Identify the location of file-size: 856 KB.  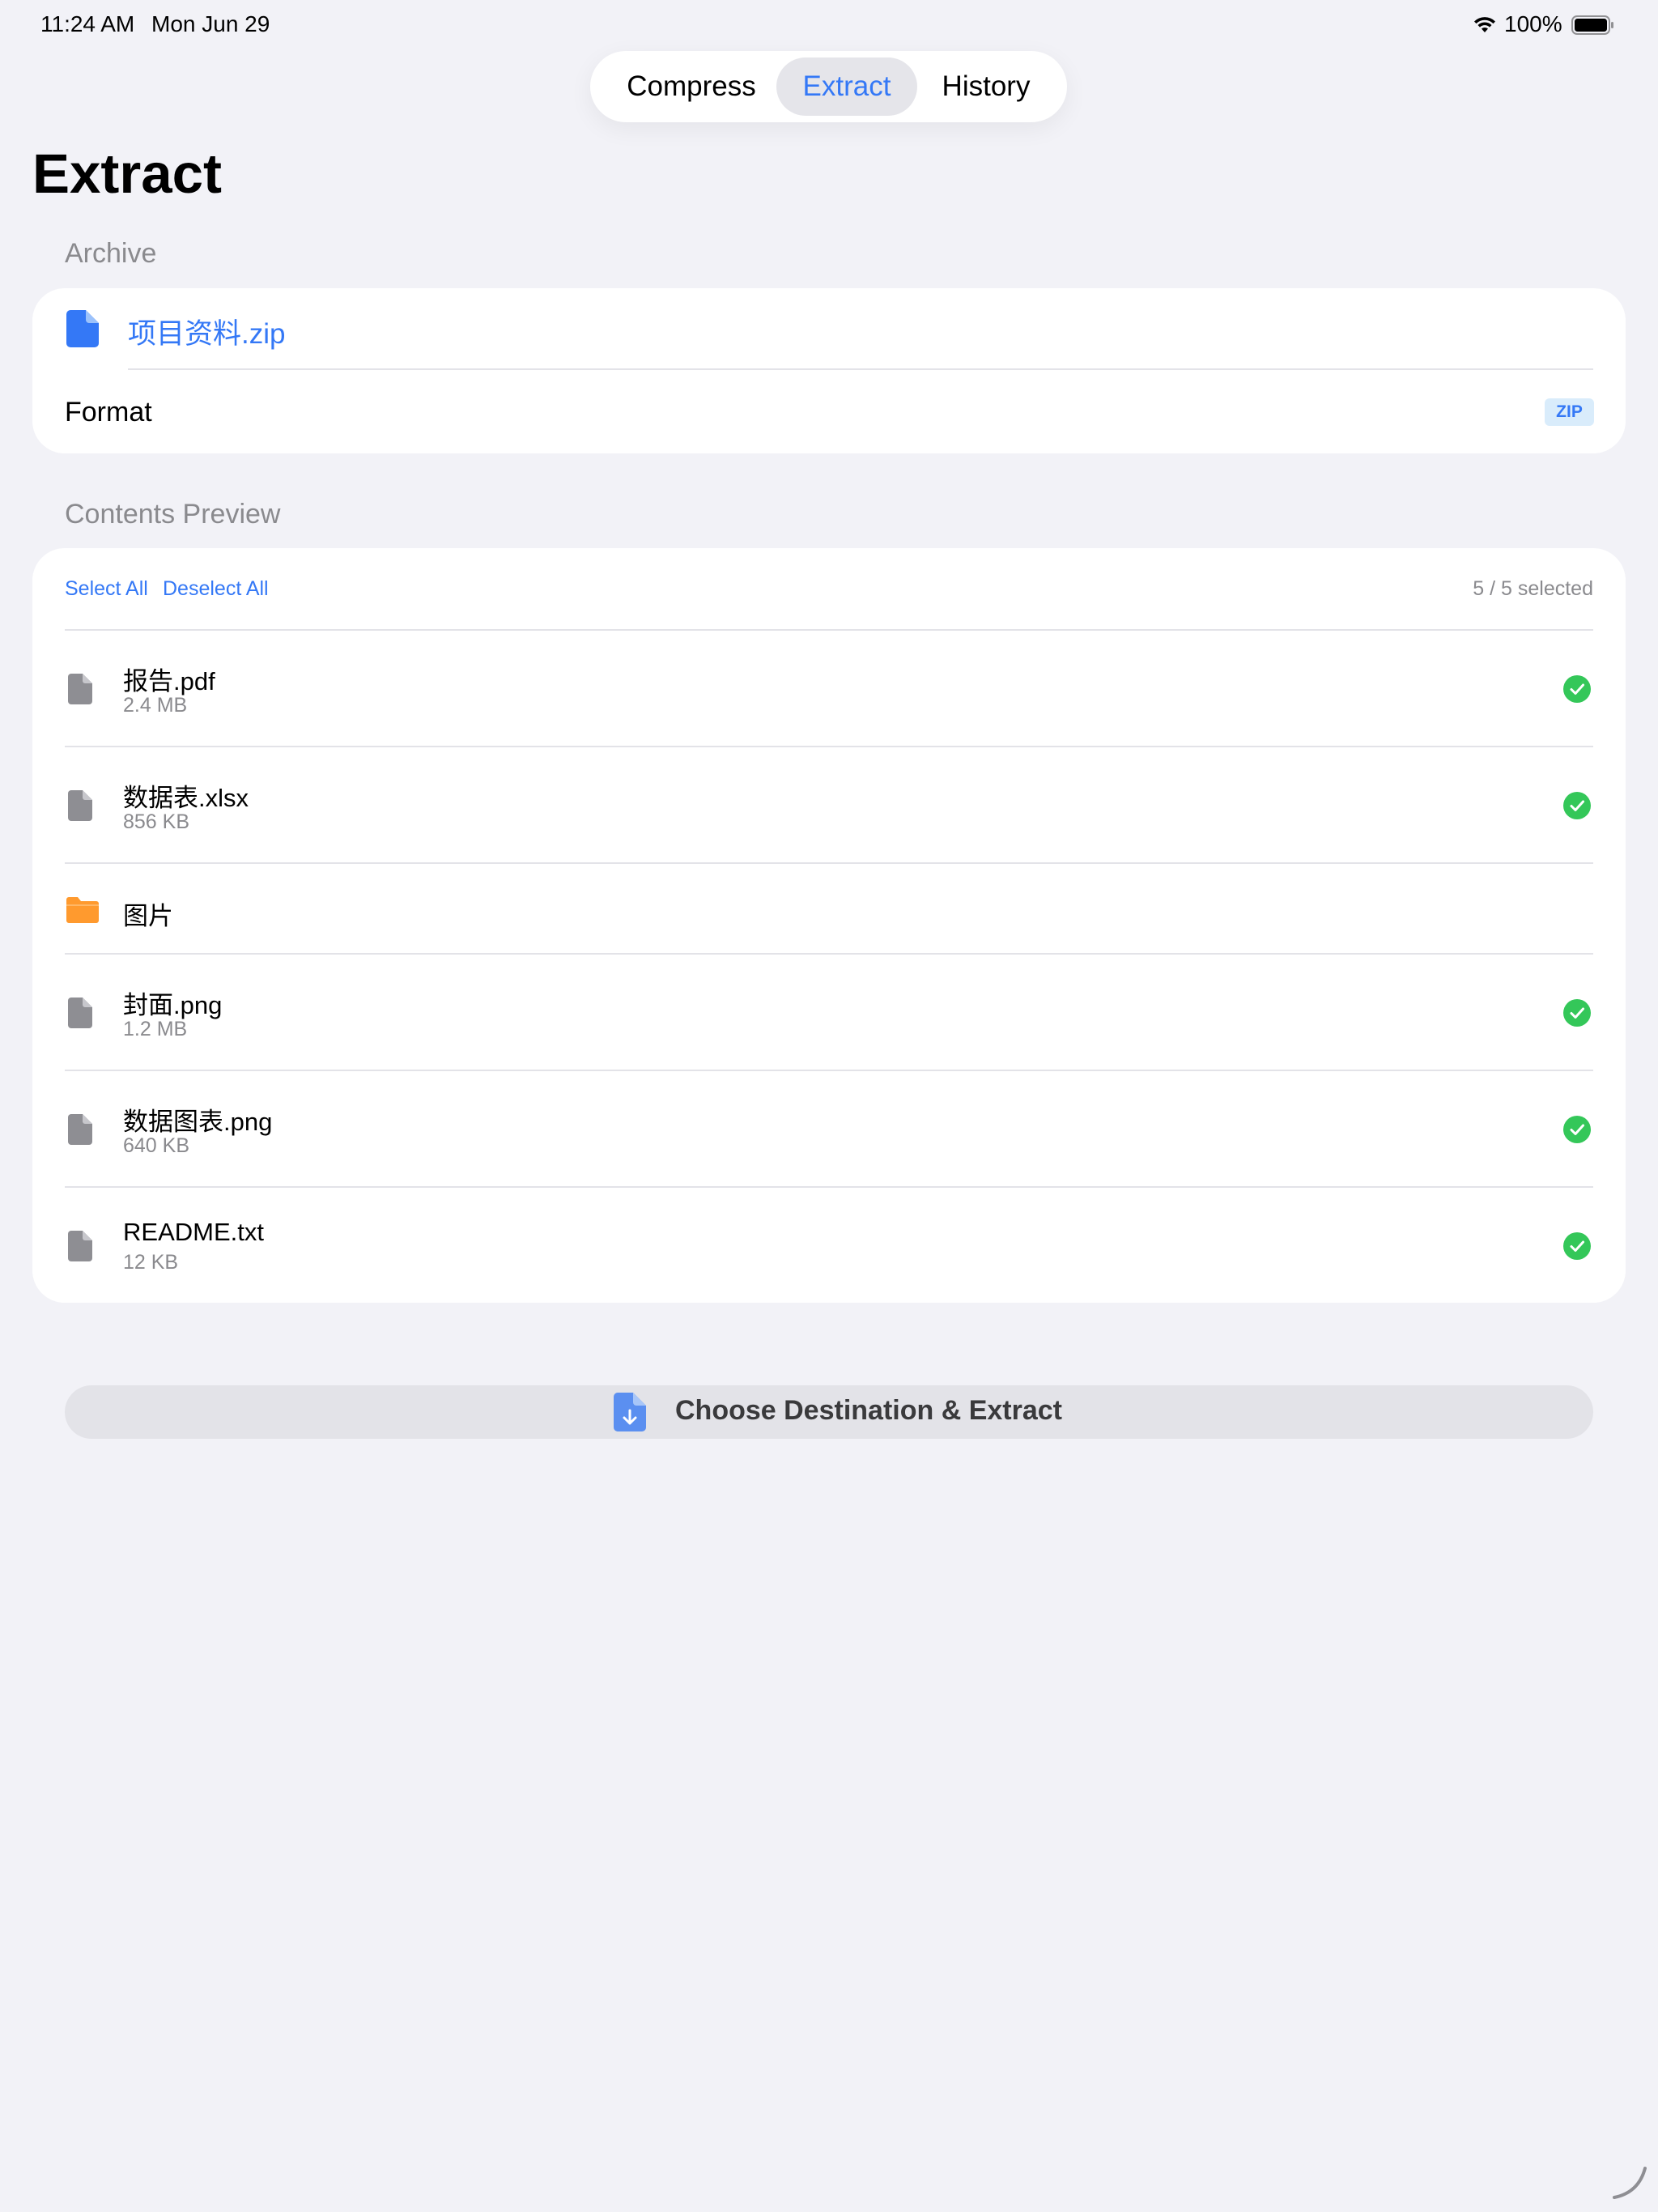
(156, 822).